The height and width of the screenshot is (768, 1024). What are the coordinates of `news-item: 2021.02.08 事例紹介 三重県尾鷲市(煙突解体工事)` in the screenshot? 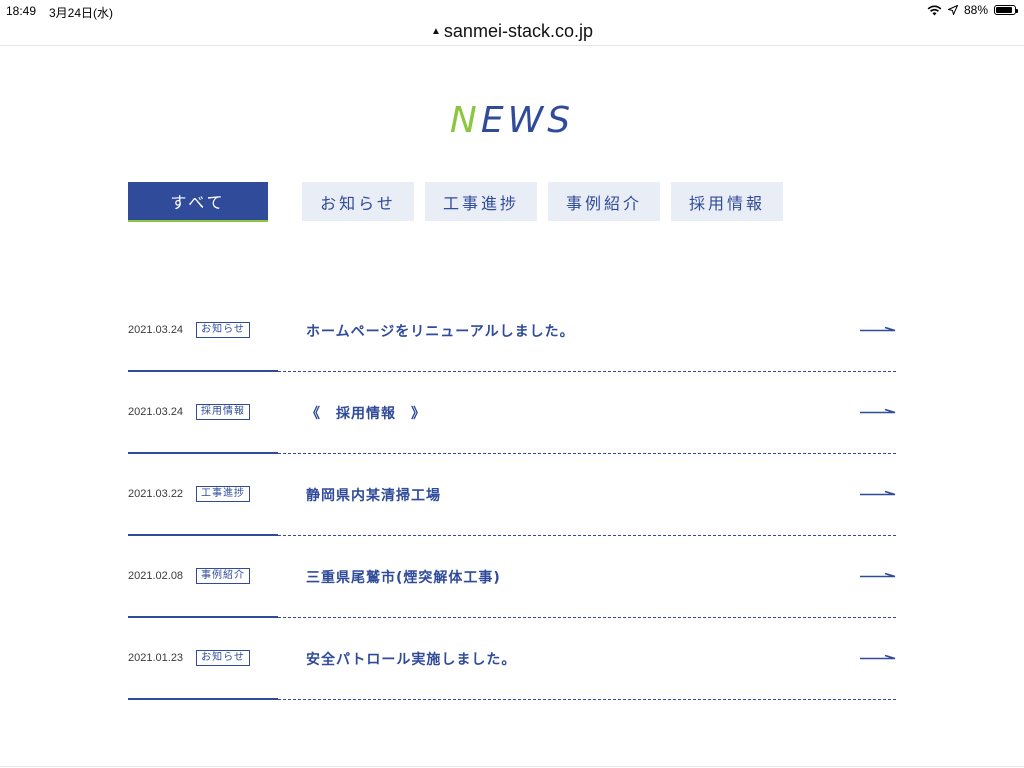 It's located at (512, 577).